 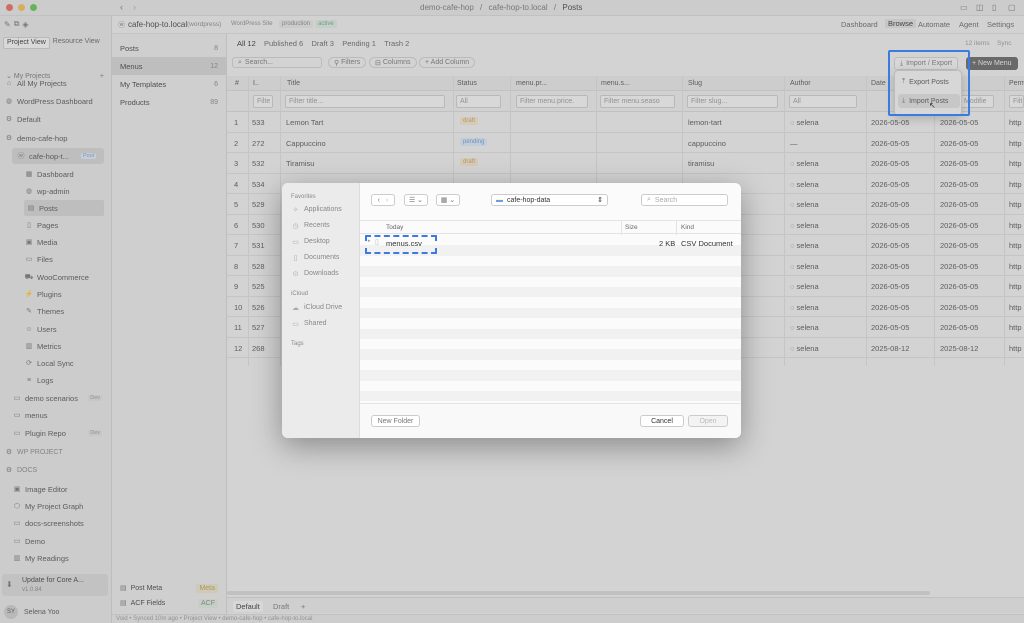 What do you see at coordinates (649, 199) in the screenshot?
I see `search-icon: ⌕` at bounding box center [649, 199].